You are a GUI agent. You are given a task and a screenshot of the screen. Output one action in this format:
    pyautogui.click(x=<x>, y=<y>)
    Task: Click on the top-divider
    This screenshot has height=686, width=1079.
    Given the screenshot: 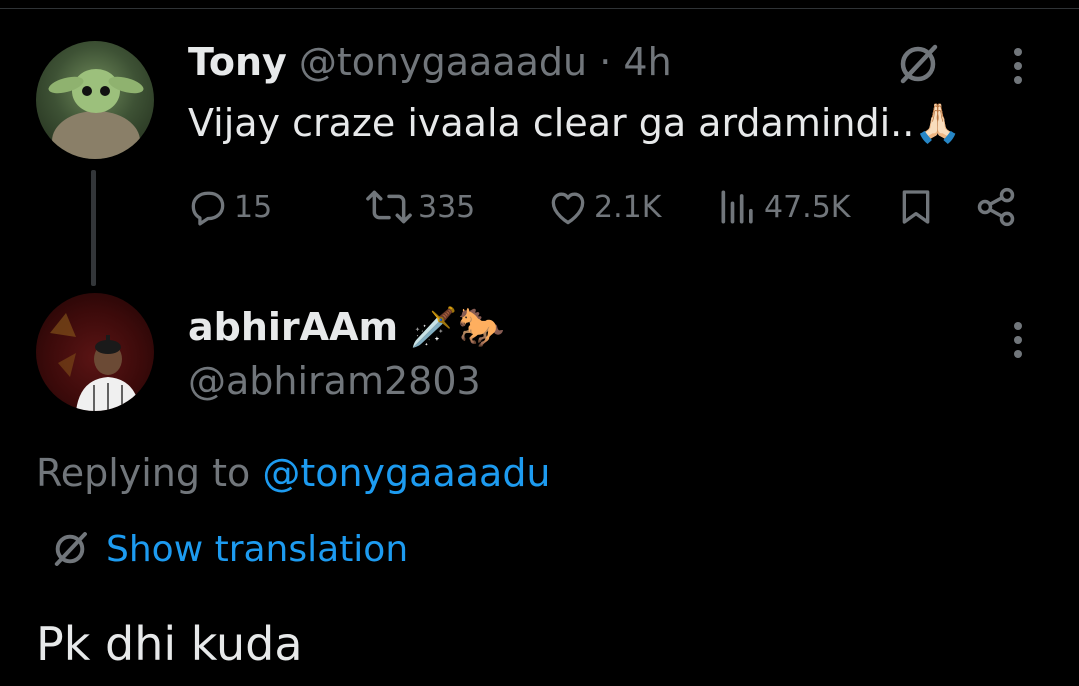 What is the action you would take?
    pyautogui.click(x=539, y=8)
    